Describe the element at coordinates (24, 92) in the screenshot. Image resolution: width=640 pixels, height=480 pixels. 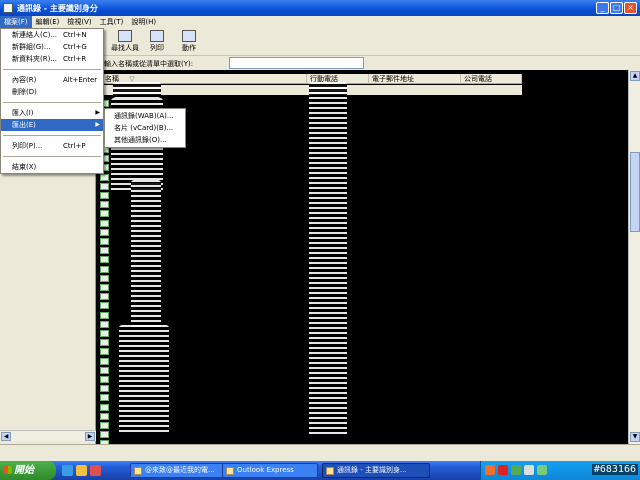
I see `file-menu-item-label: 刪除(D)` at that location.